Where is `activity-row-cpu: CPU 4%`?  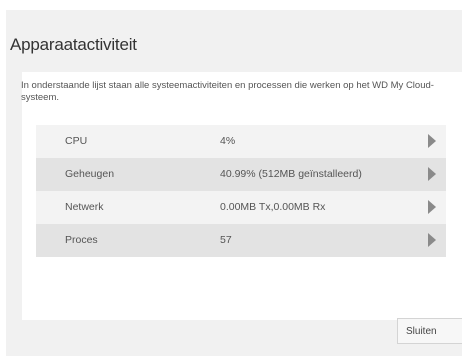 activity-row-cpu: CPU 4% is located at coordinates (241, 141).